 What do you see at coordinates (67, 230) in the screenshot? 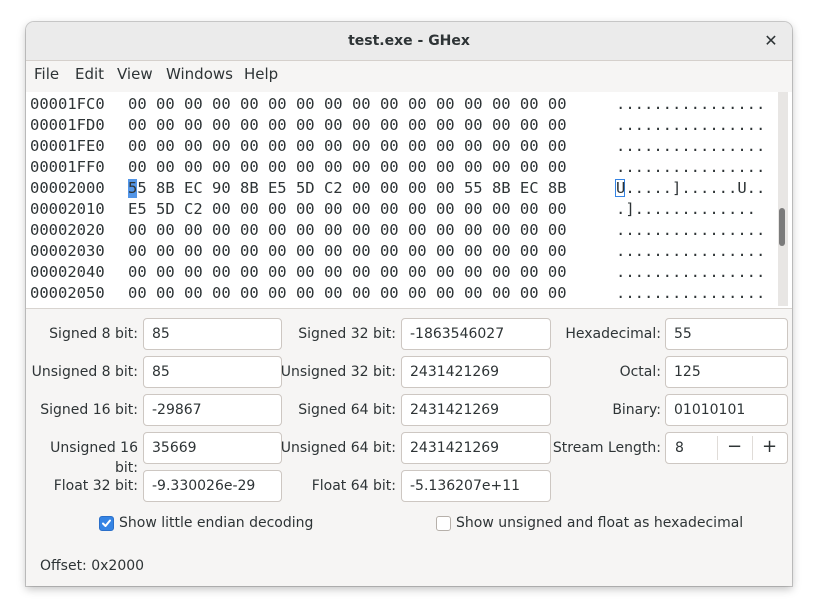
I see `row-address: 00002020` at bounding box center [67, 230].